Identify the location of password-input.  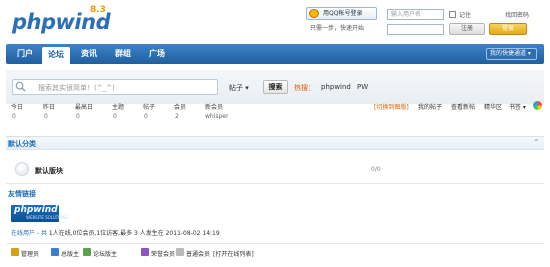
(415, 29).